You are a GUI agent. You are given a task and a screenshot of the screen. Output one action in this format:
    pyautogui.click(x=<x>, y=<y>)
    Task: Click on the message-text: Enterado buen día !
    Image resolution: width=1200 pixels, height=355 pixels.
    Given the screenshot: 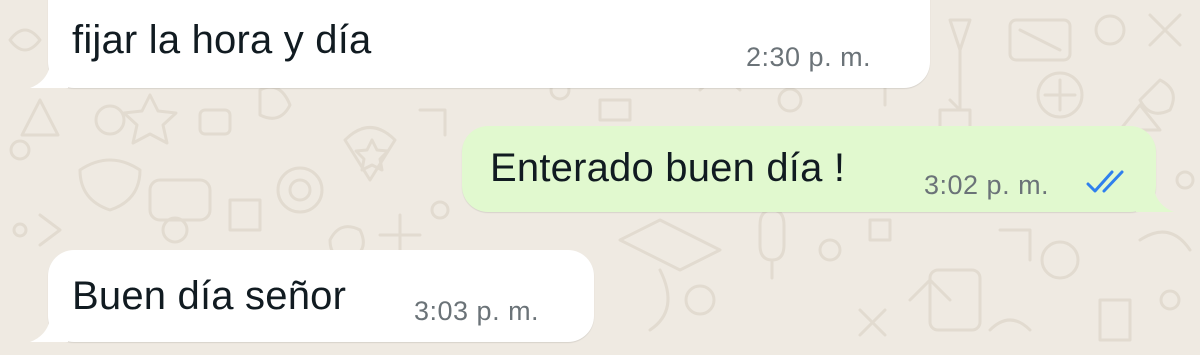 What is the action you would take?
    pyautogui.click(x=668, y=168)
    